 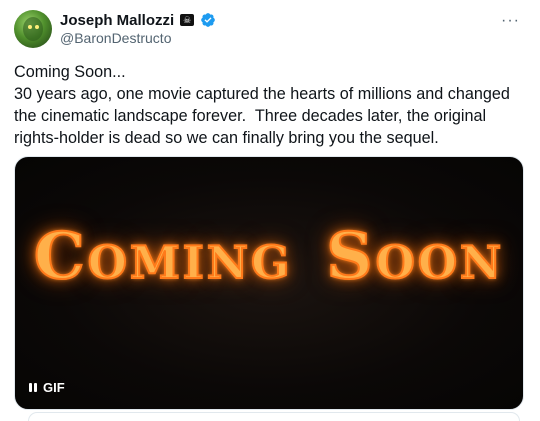 I want to click on avatar, so click(x=33, y=29).